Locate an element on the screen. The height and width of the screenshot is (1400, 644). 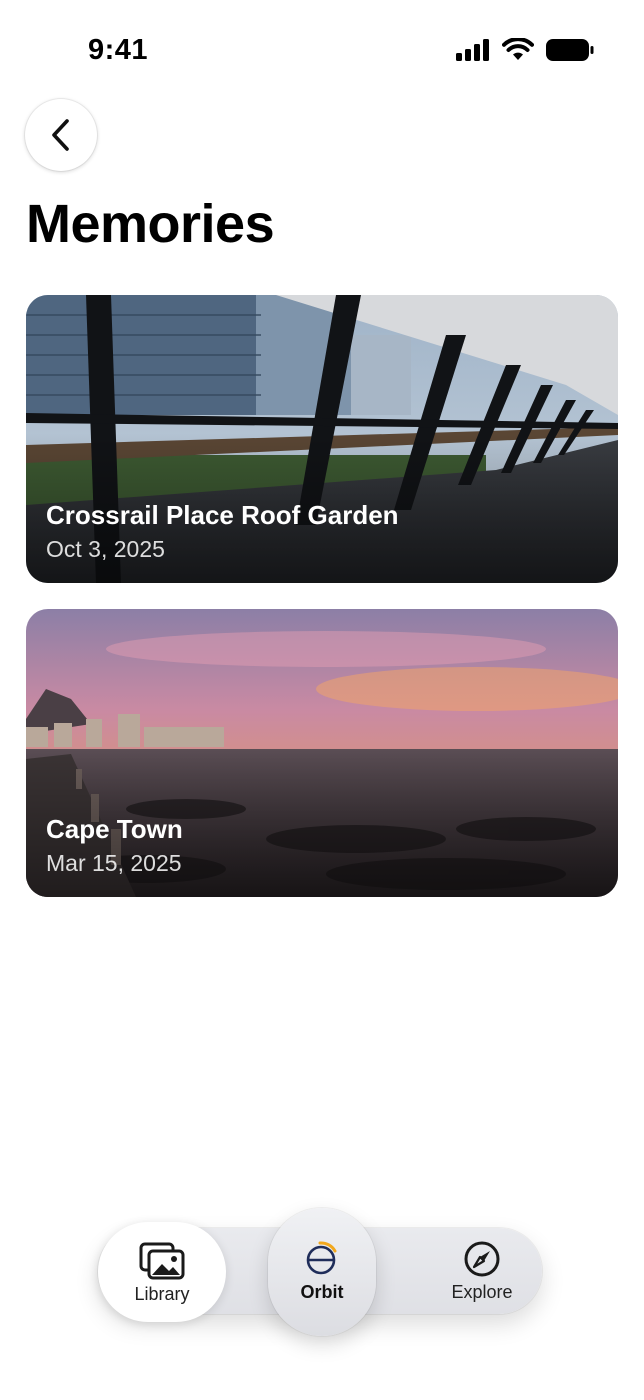
chevron-left-icon is located at coordinates (60, 135).